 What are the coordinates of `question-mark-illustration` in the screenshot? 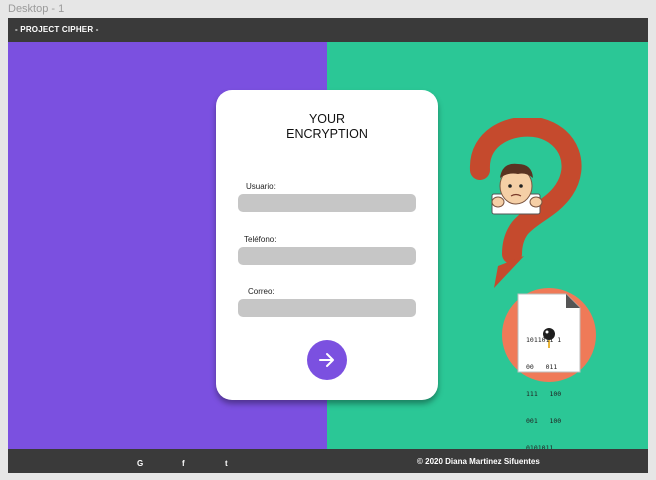 It's located at (526, 203).